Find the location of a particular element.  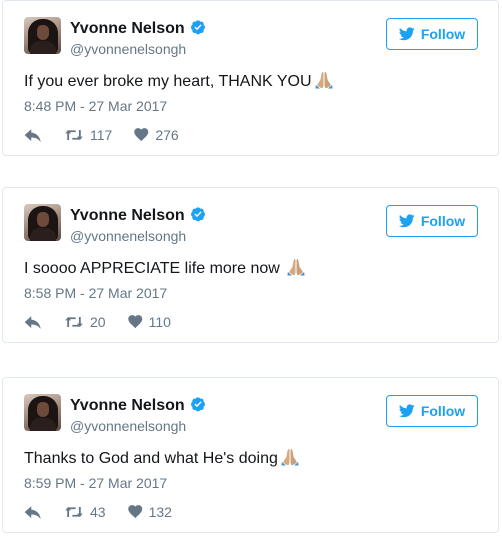

tweet-actions: 20 110 is located at coordinates (97, 322).